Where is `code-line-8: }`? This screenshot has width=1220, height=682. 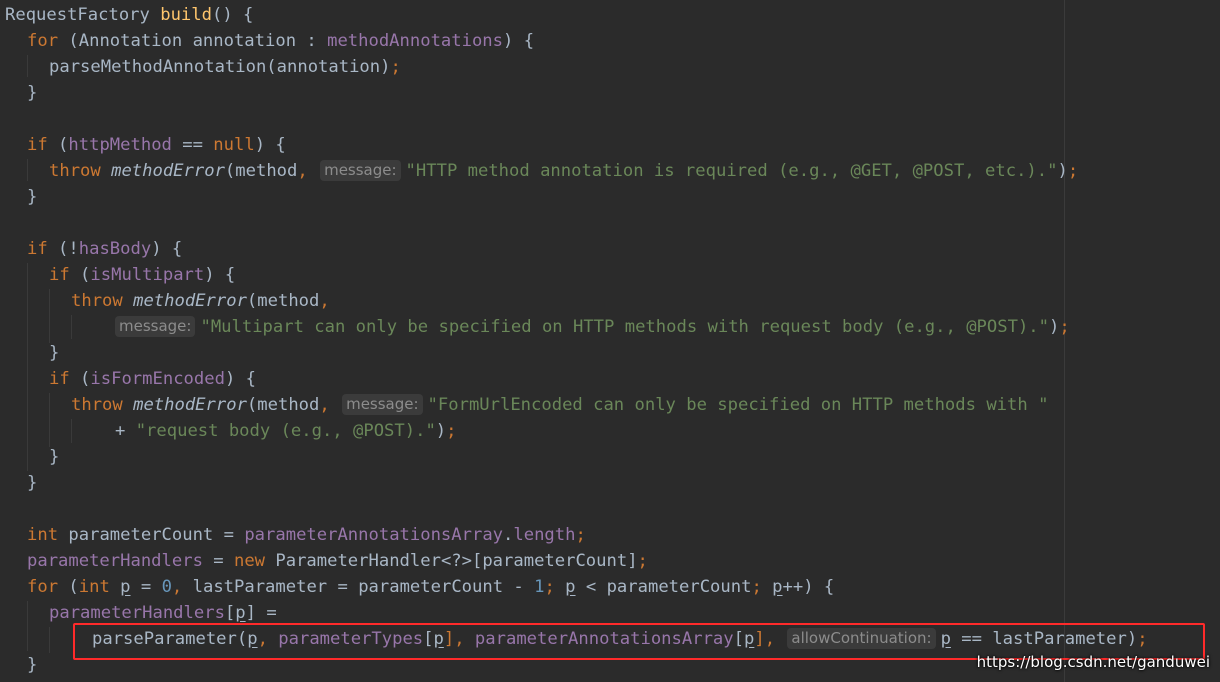 code-line-8: } is located at coordinates (32, 197).